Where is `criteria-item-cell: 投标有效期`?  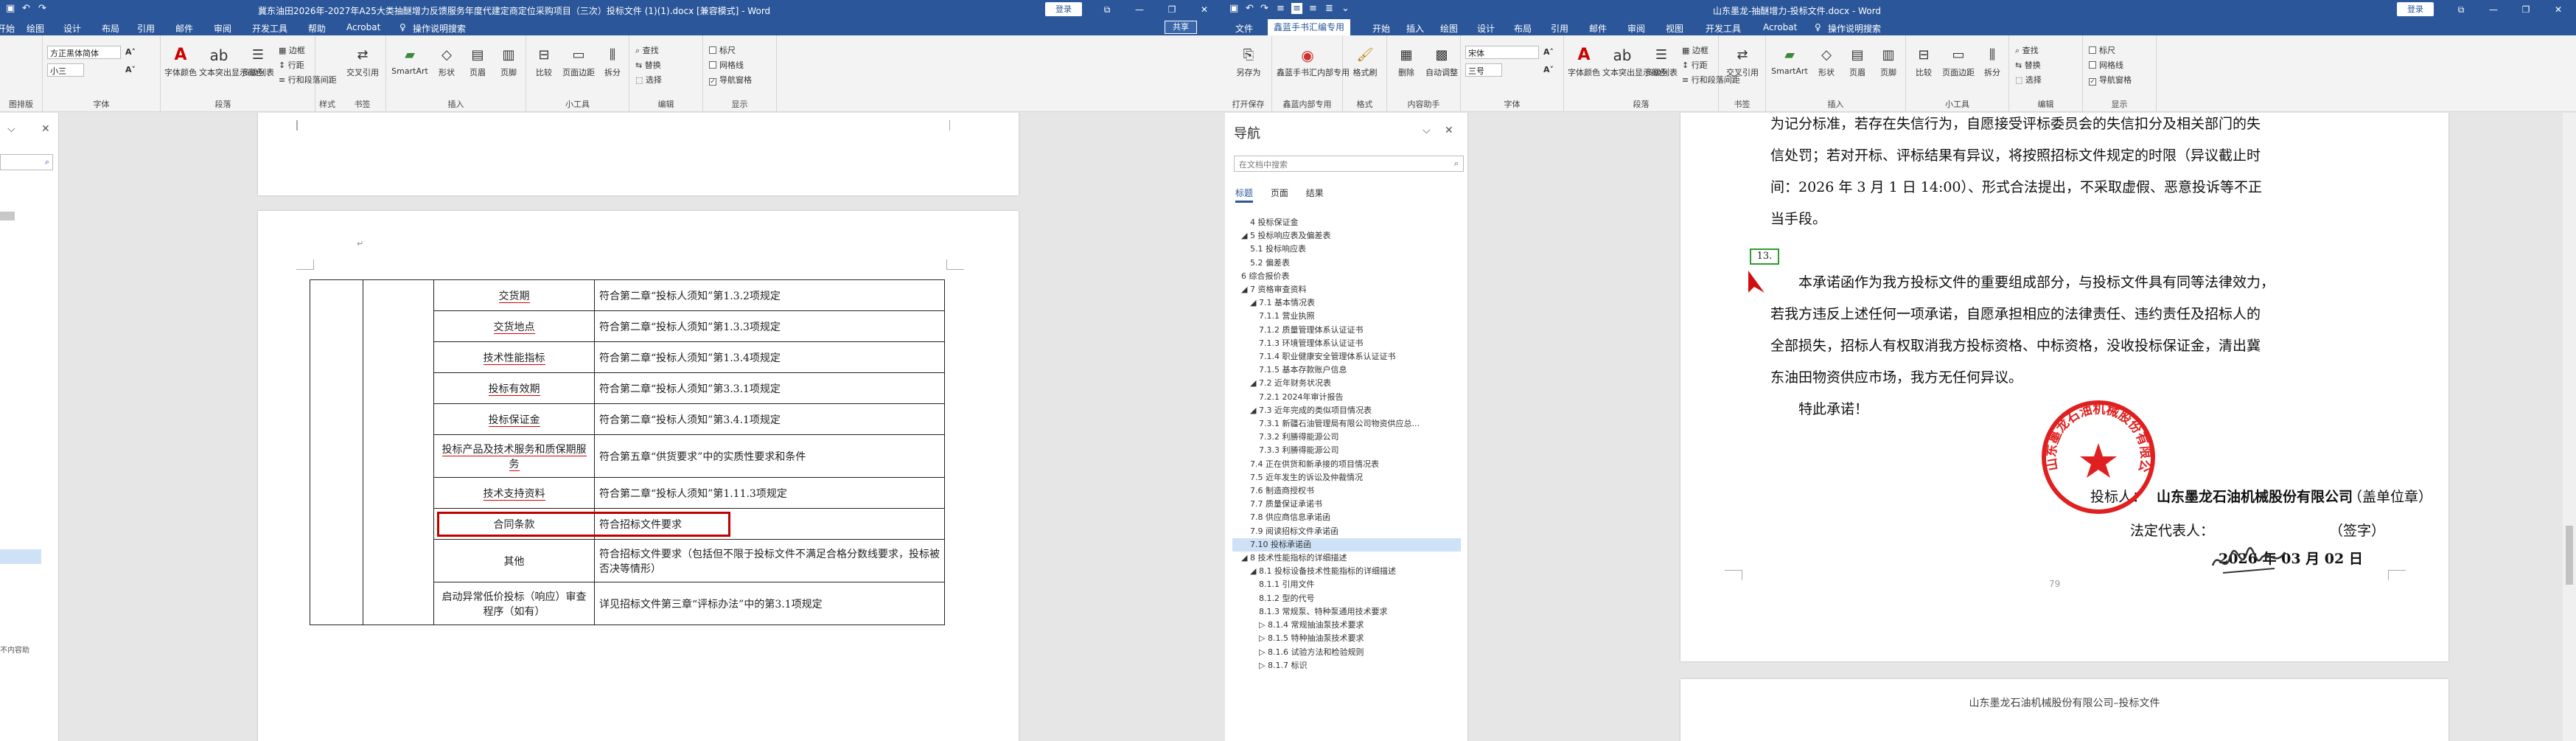
criteria-item-cell: 投标有效期 is located at coordinates (514, 388).